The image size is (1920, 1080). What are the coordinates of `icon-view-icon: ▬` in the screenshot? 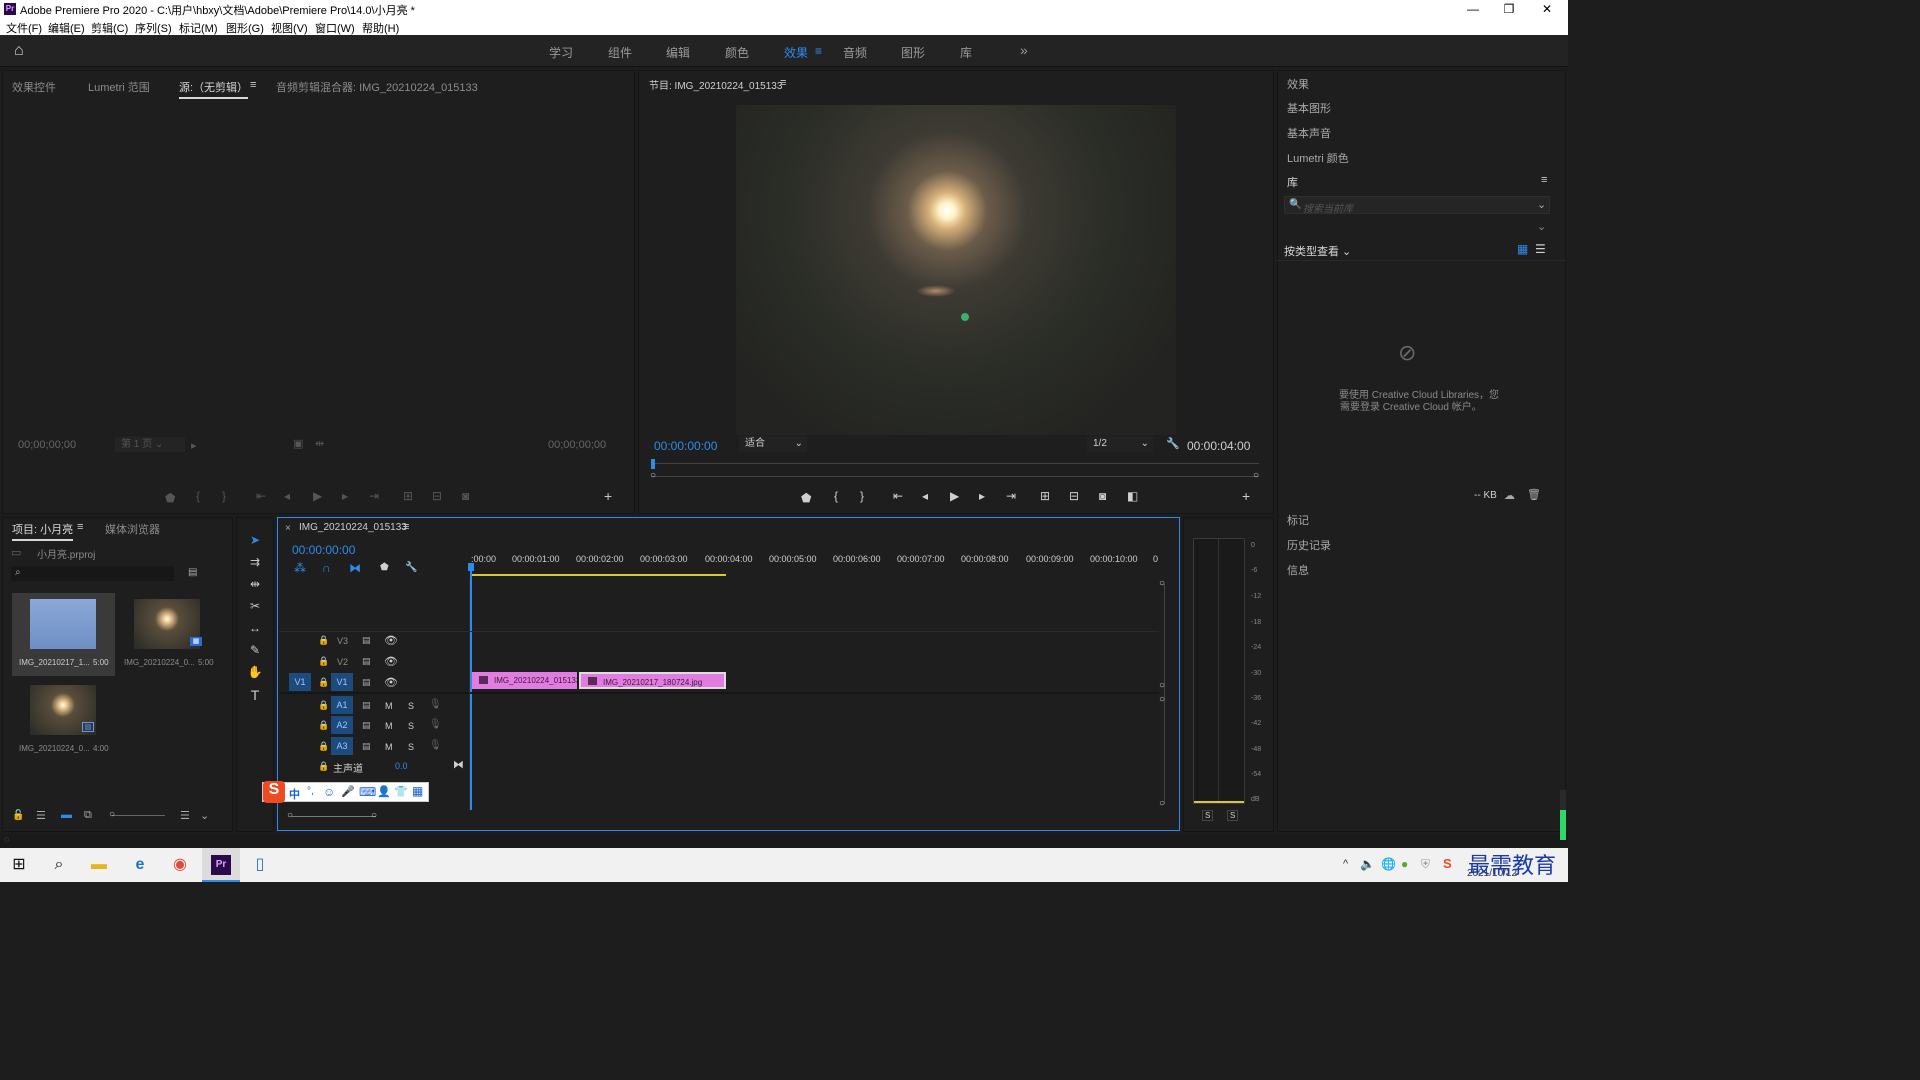 It's located at (66, 815).